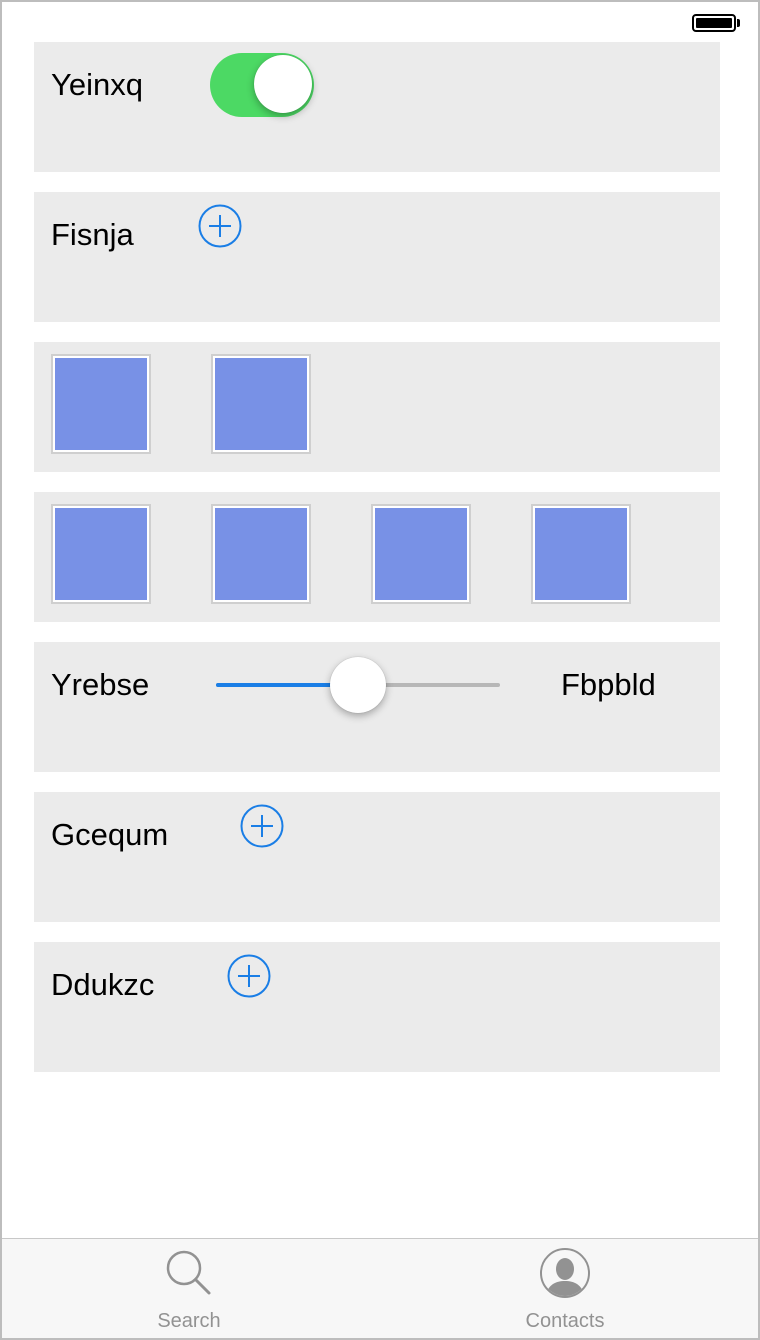 The width and height of the screenshot is (760, 1340). What do you see at coordinates (608, 684) in the screenshot?
I see `slider-max-label: Fbpbld` at bounding box center [608, 684].